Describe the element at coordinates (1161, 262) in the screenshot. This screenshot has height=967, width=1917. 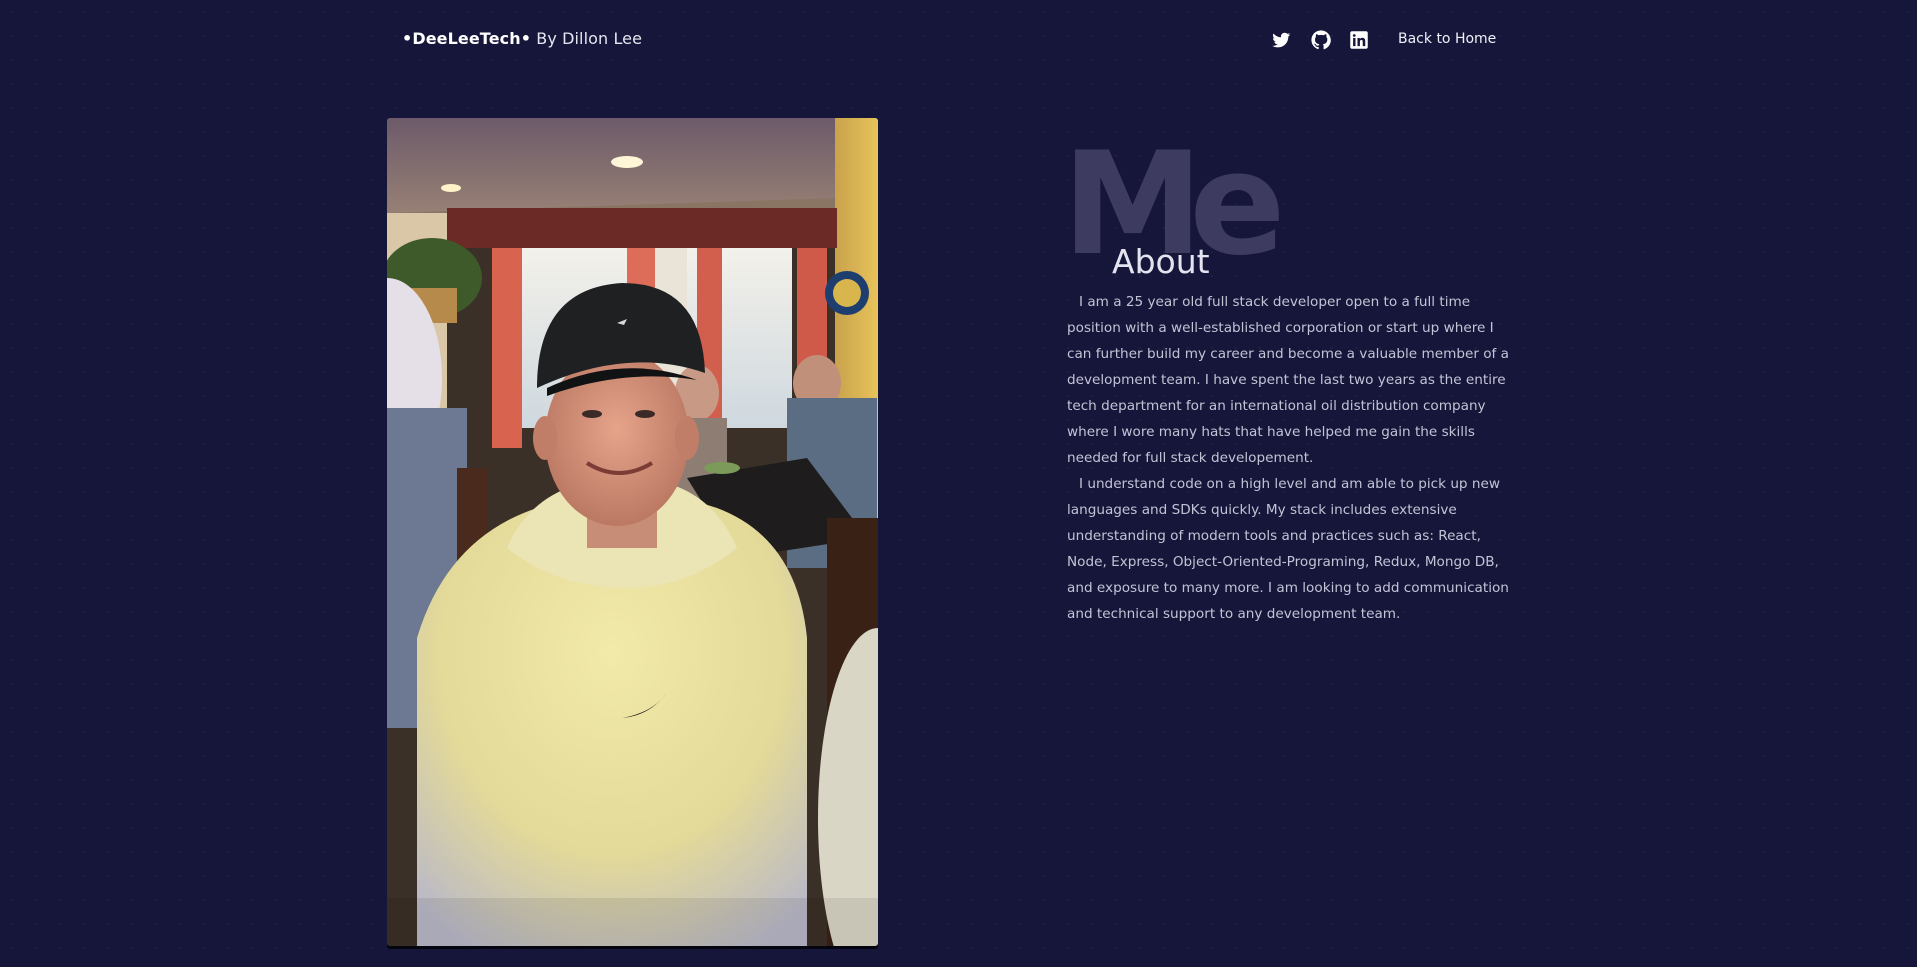
I see `about-heading: About` at that location.